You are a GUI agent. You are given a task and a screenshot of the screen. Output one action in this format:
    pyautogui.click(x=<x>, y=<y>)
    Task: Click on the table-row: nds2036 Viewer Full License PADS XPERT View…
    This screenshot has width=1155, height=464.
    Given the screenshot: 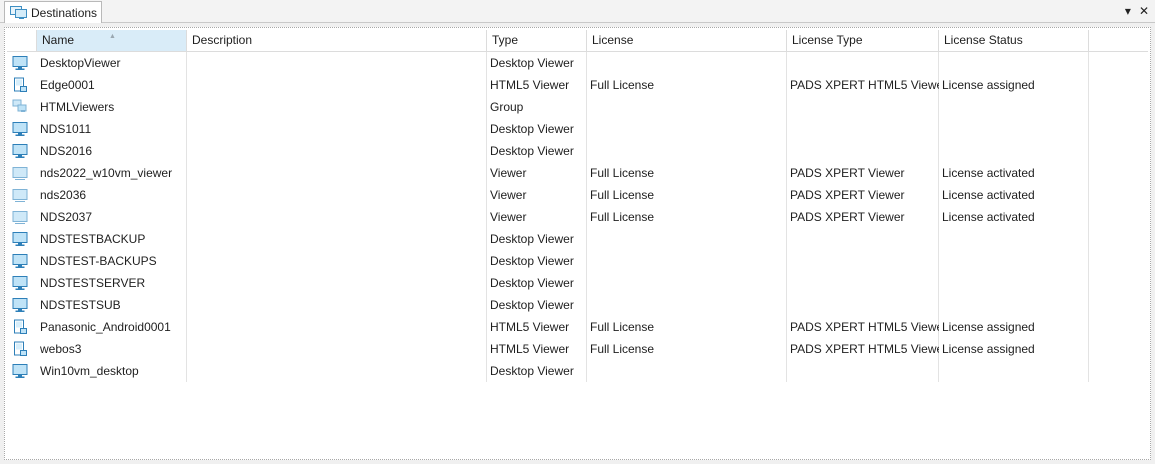 What is the action you would take?
    pyautogui.click(x=577, y=195)
    